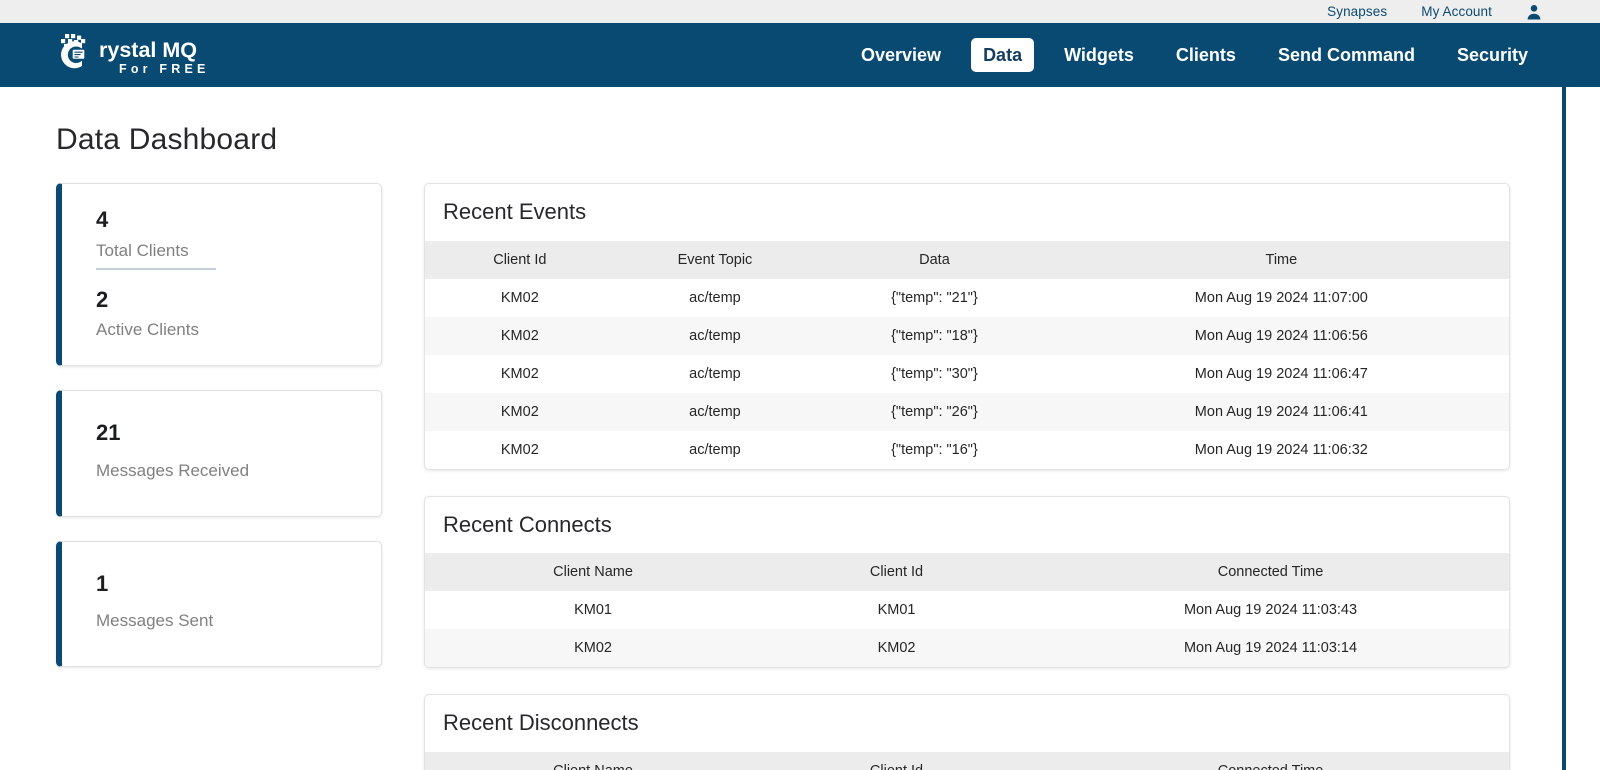 The image size is (1600, 770). I want to click on recent-disconnects-table: Client Name Client Id Connected Time, so click(967, 760).